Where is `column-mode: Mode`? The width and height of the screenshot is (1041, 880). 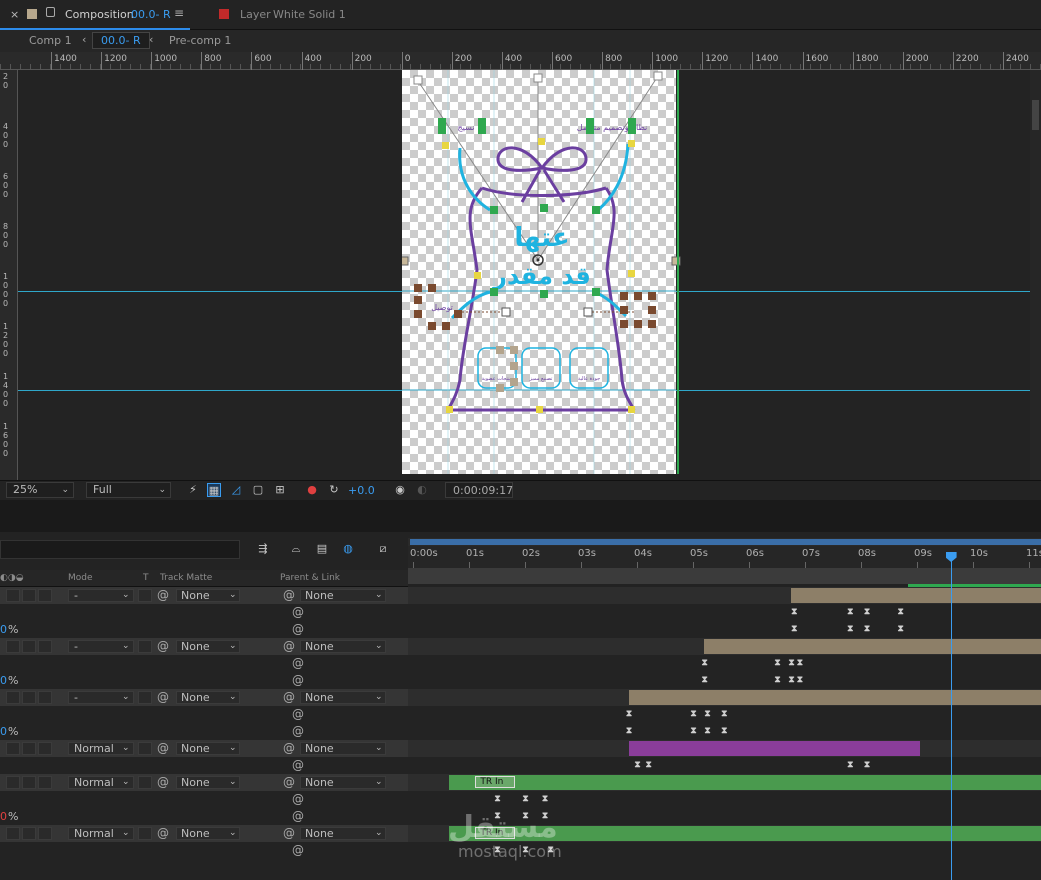 column-mode: Mode is located at coordinates (80, 578).